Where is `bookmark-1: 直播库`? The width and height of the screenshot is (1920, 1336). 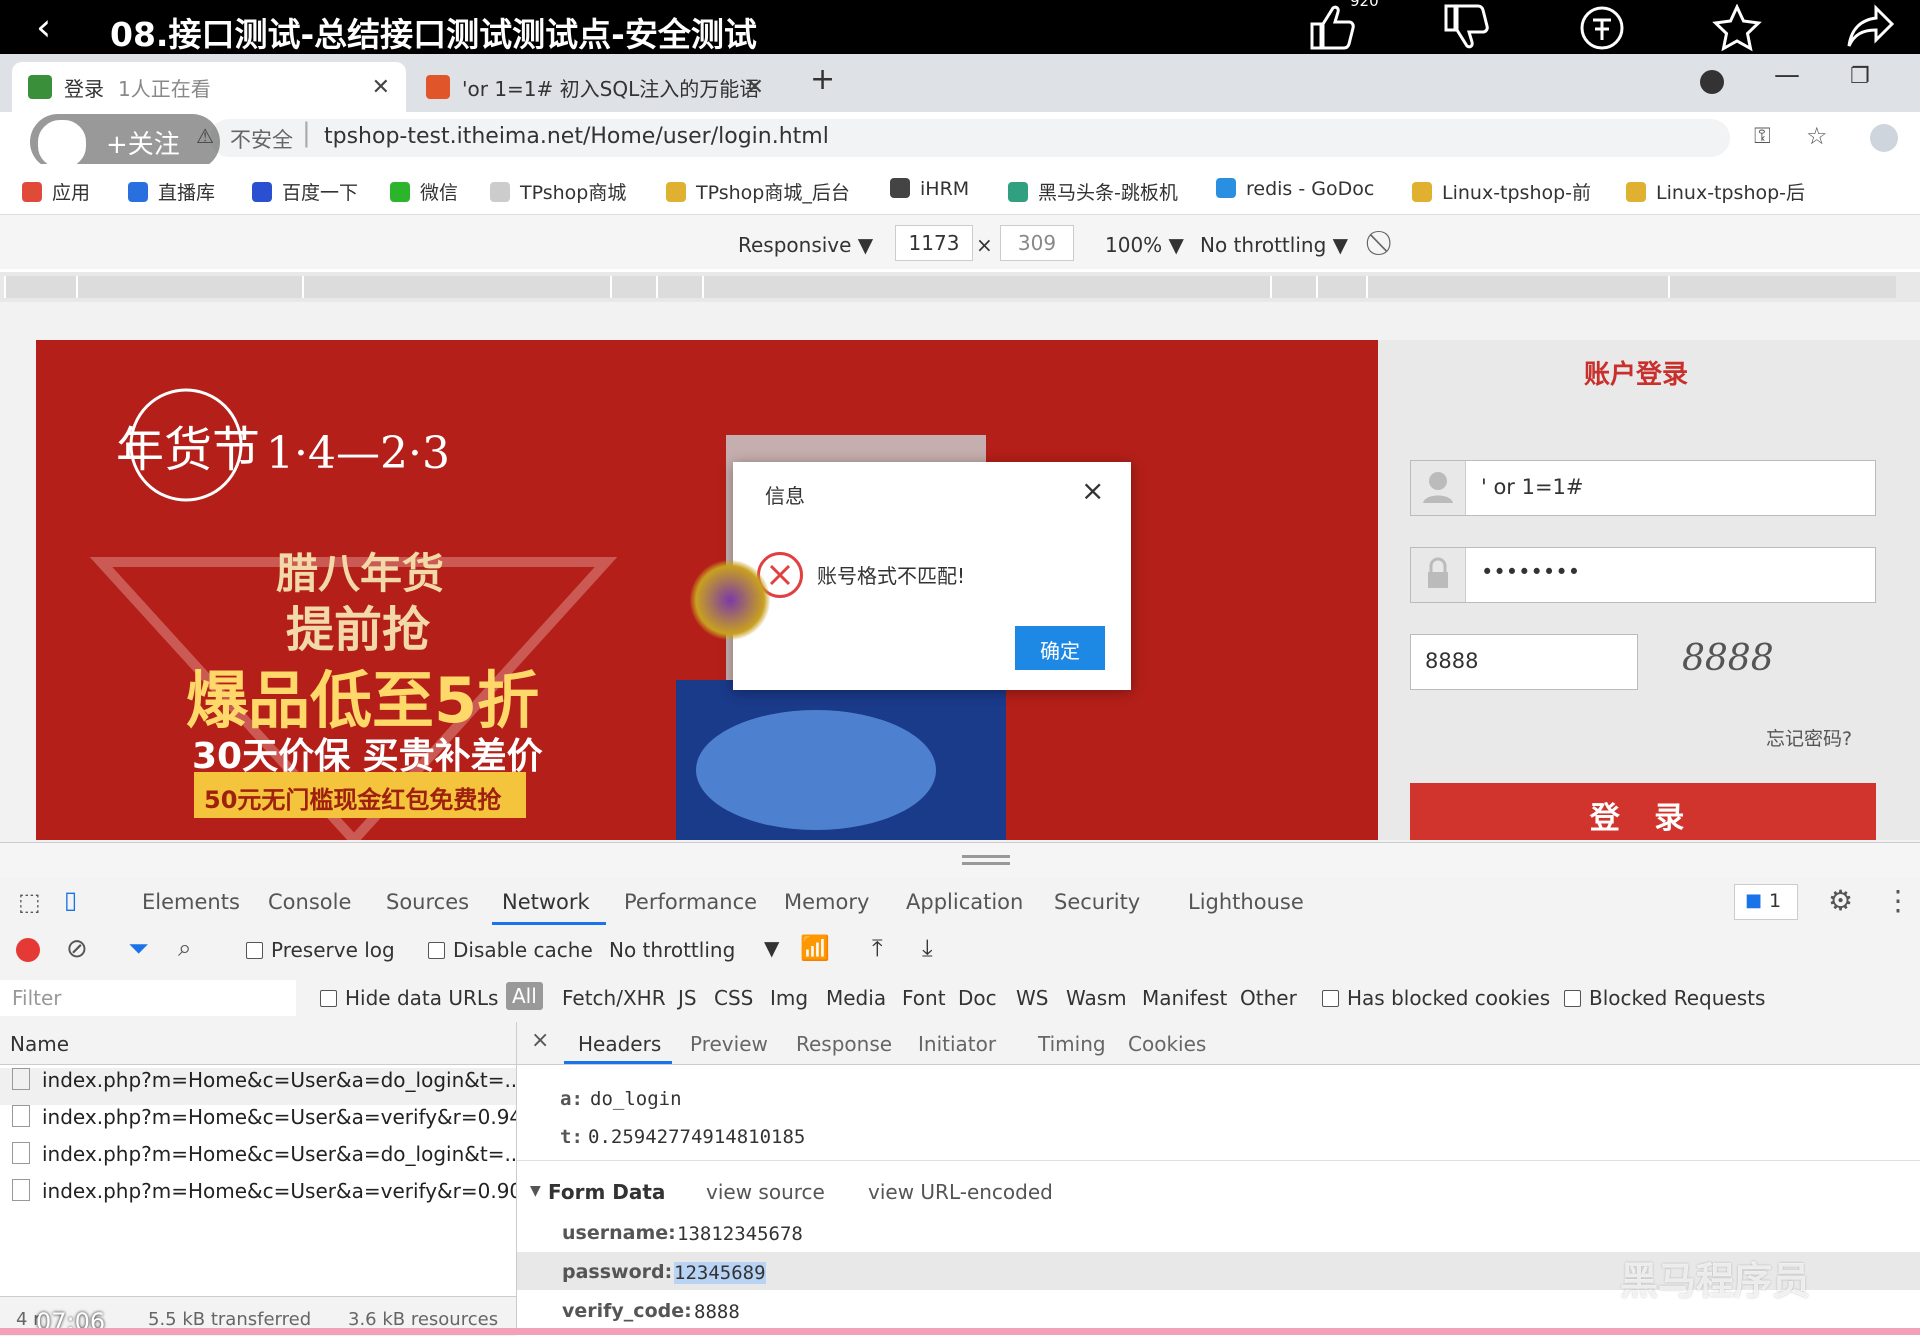 bookmark-1: 直播库 is located at coordinates (171, 191).